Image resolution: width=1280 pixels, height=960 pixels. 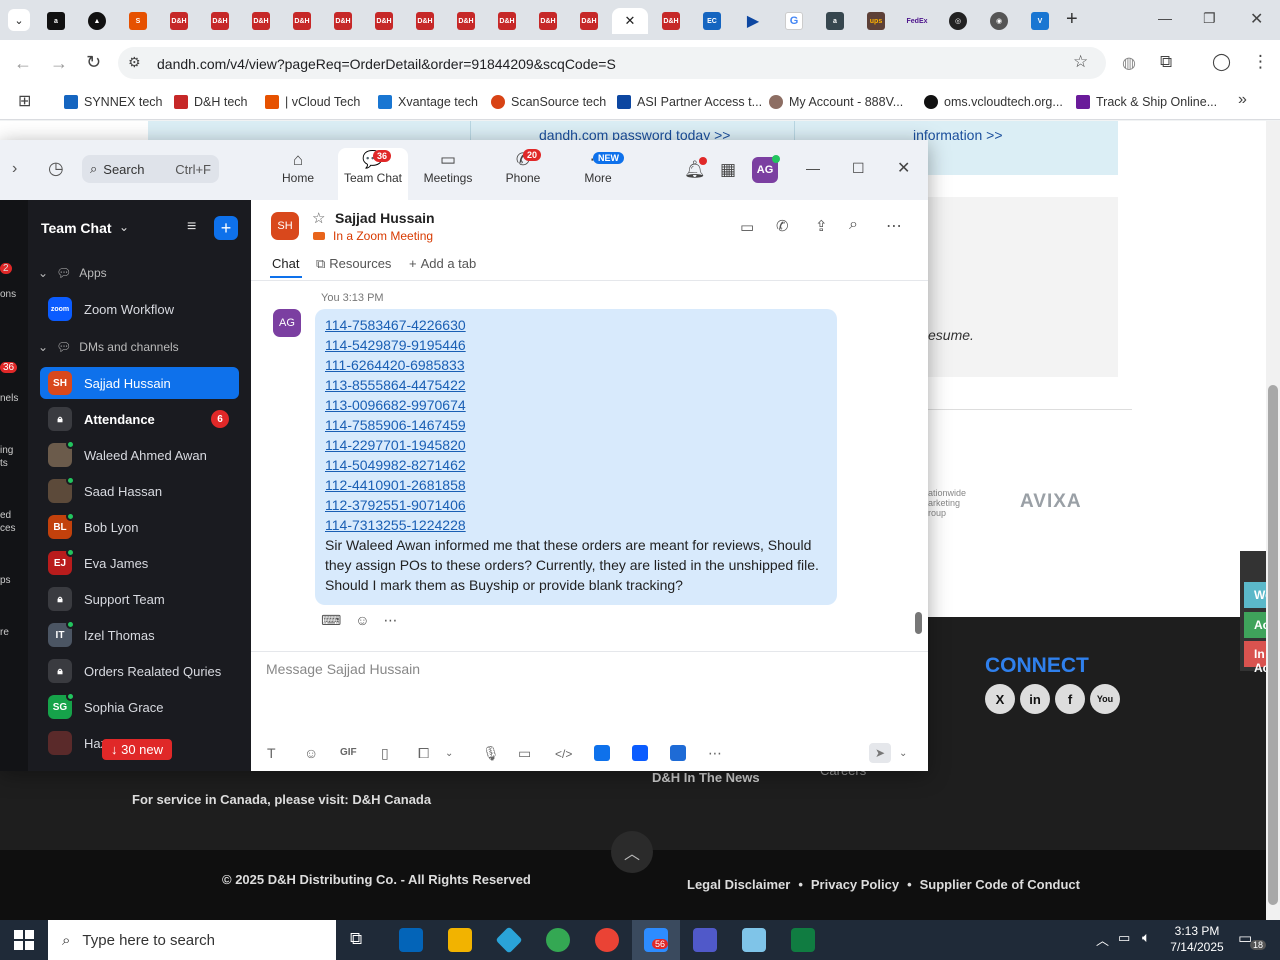 I want to click on order-link: 113-8555864-4475422, so click(x=576, y=385).